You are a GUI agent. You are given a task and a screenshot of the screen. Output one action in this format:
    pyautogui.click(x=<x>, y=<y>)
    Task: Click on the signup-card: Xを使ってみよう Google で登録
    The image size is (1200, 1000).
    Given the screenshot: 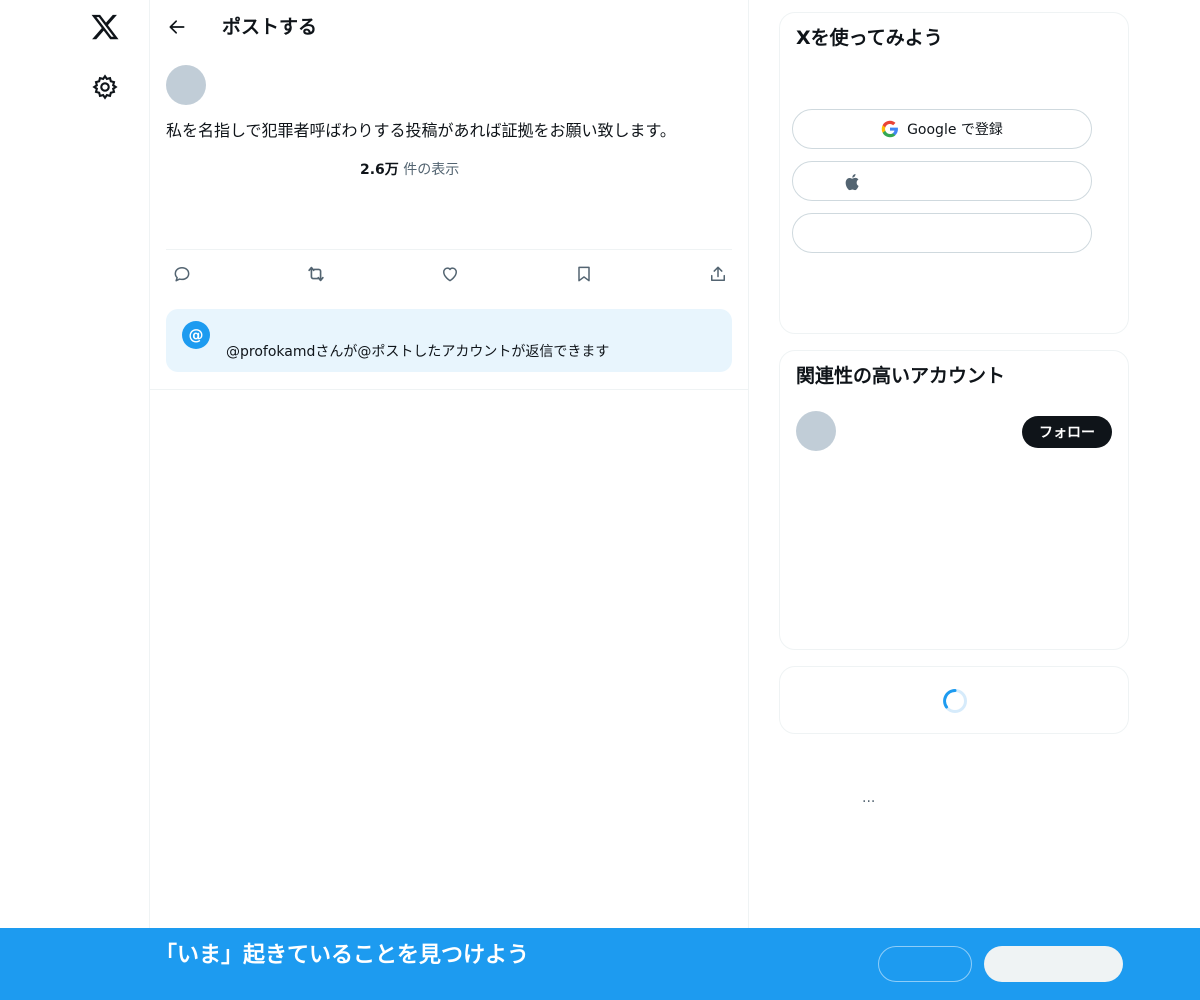 What is the action you would take?
    pyautogui.click(x=954, y=173)
    